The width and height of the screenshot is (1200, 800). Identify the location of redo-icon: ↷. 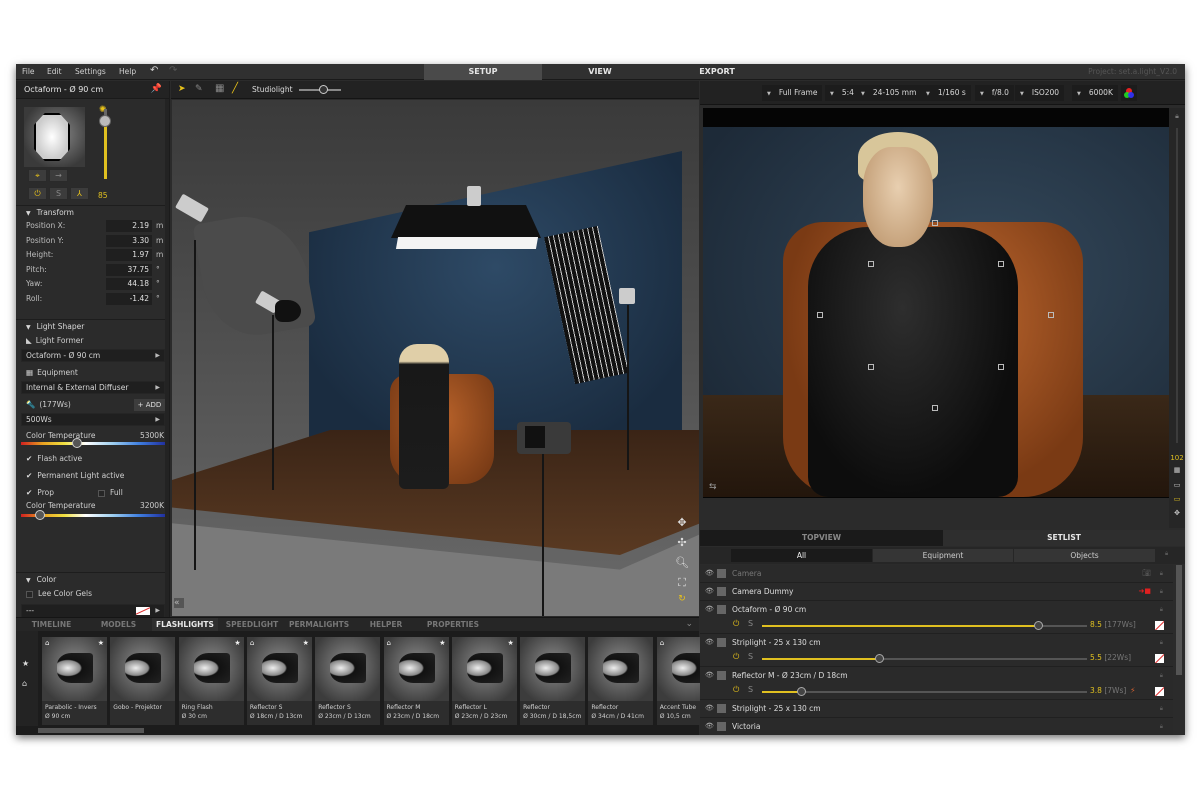
(173, 70).